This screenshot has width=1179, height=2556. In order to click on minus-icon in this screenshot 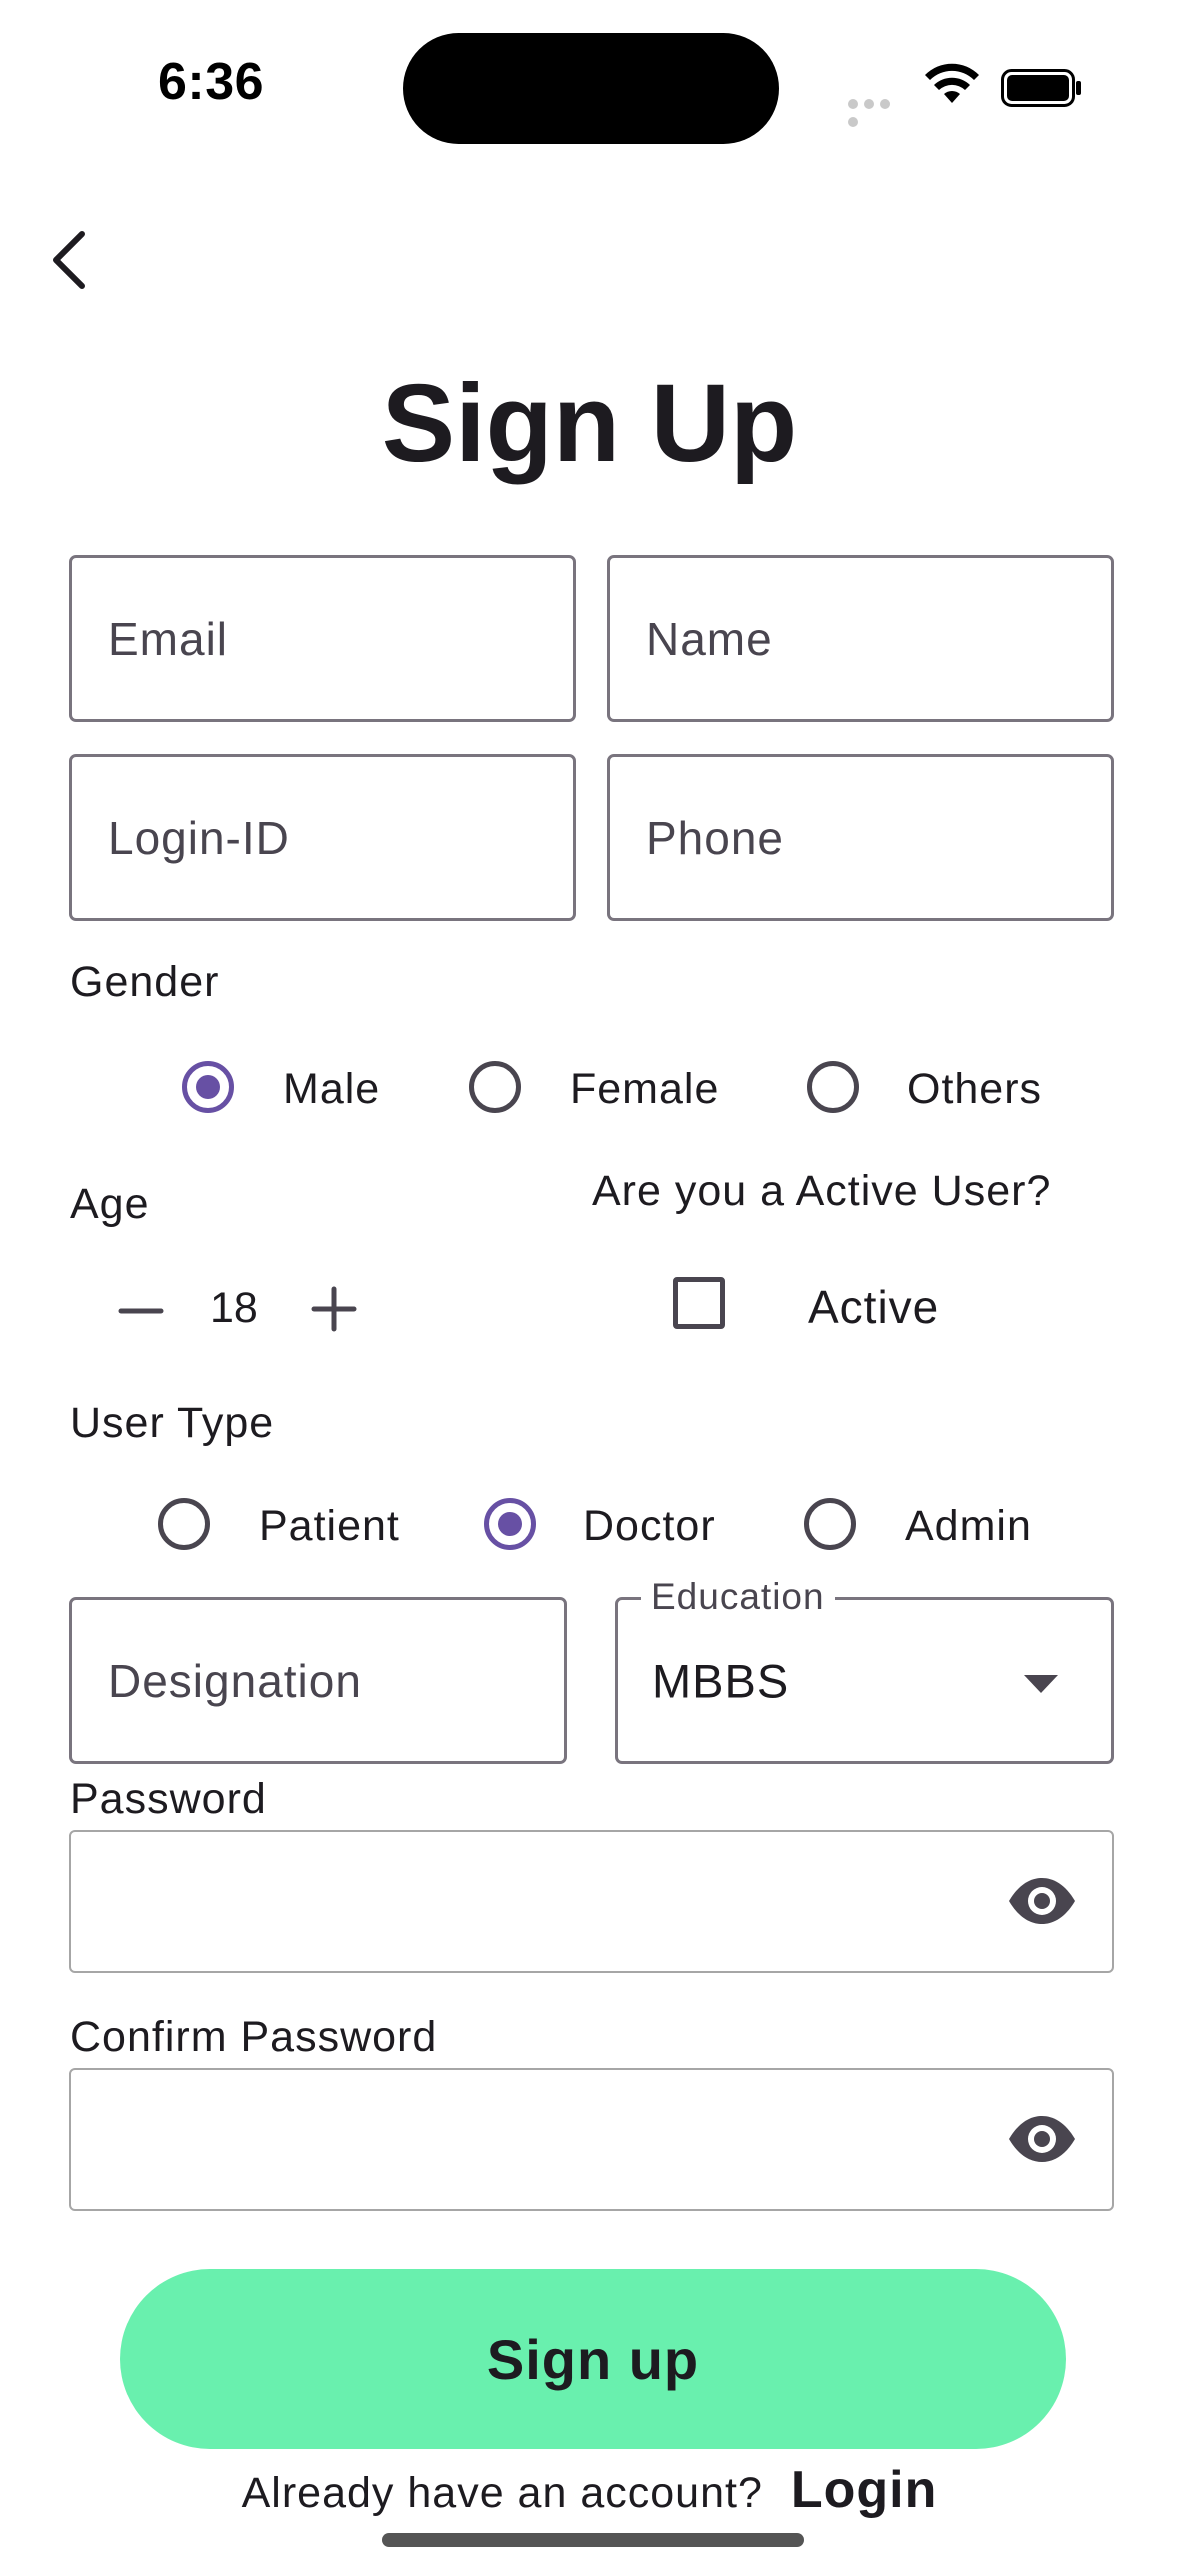, I will do `click(141, 1311)`.